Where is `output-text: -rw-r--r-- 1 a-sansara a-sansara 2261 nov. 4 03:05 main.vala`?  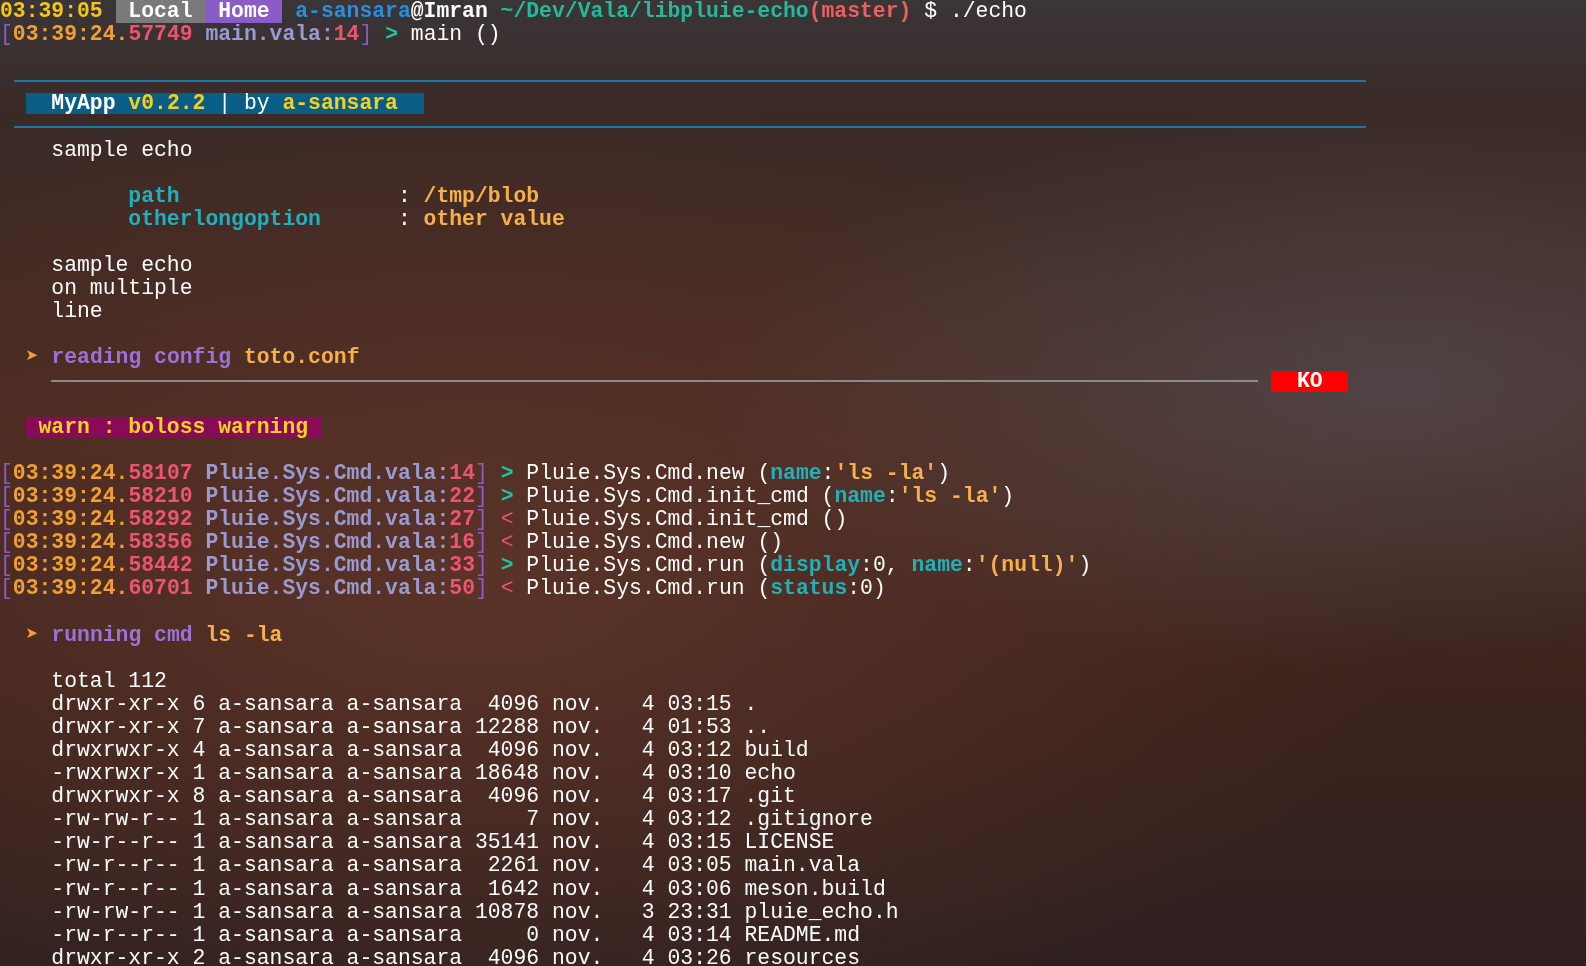
output-text: -rw-r--r-- 1 a-sansara a-sansara 2261 nov. 4 03:05 main.vala is located at coordinates (456, 866).